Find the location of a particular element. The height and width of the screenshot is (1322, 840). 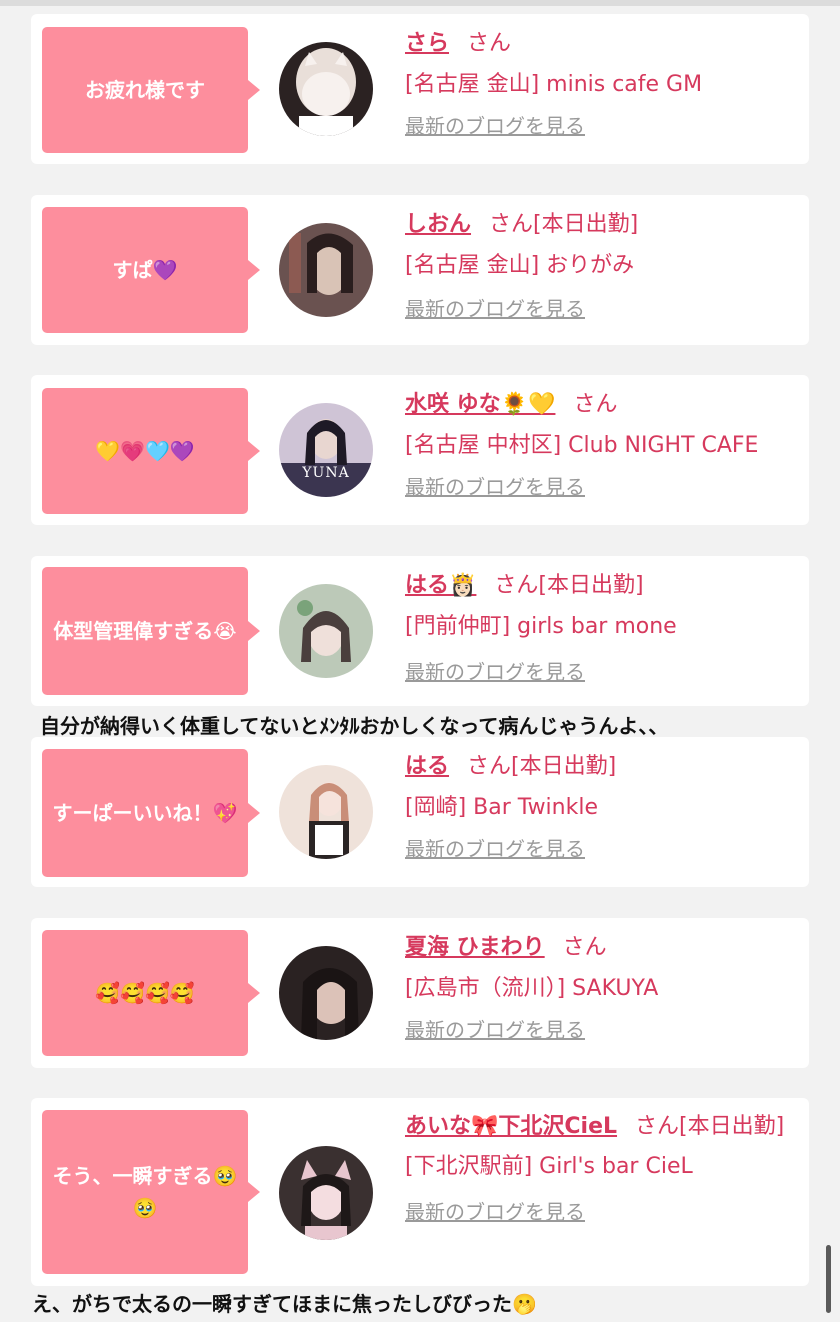

name-line: しおん さん[本日出勤] is located at coordinates (601, 225).